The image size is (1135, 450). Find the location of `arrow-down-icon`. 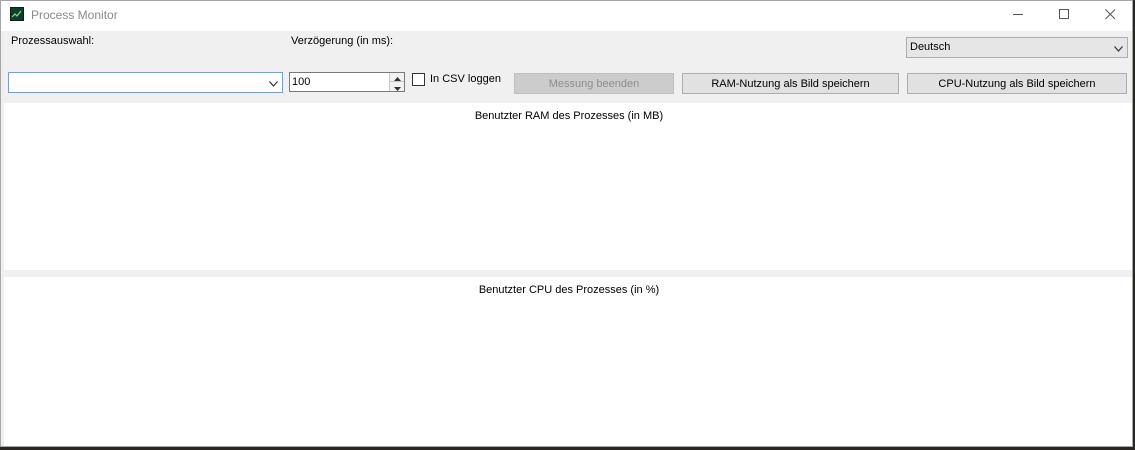

arrow-down-icon is located at coordinates (397, 87).